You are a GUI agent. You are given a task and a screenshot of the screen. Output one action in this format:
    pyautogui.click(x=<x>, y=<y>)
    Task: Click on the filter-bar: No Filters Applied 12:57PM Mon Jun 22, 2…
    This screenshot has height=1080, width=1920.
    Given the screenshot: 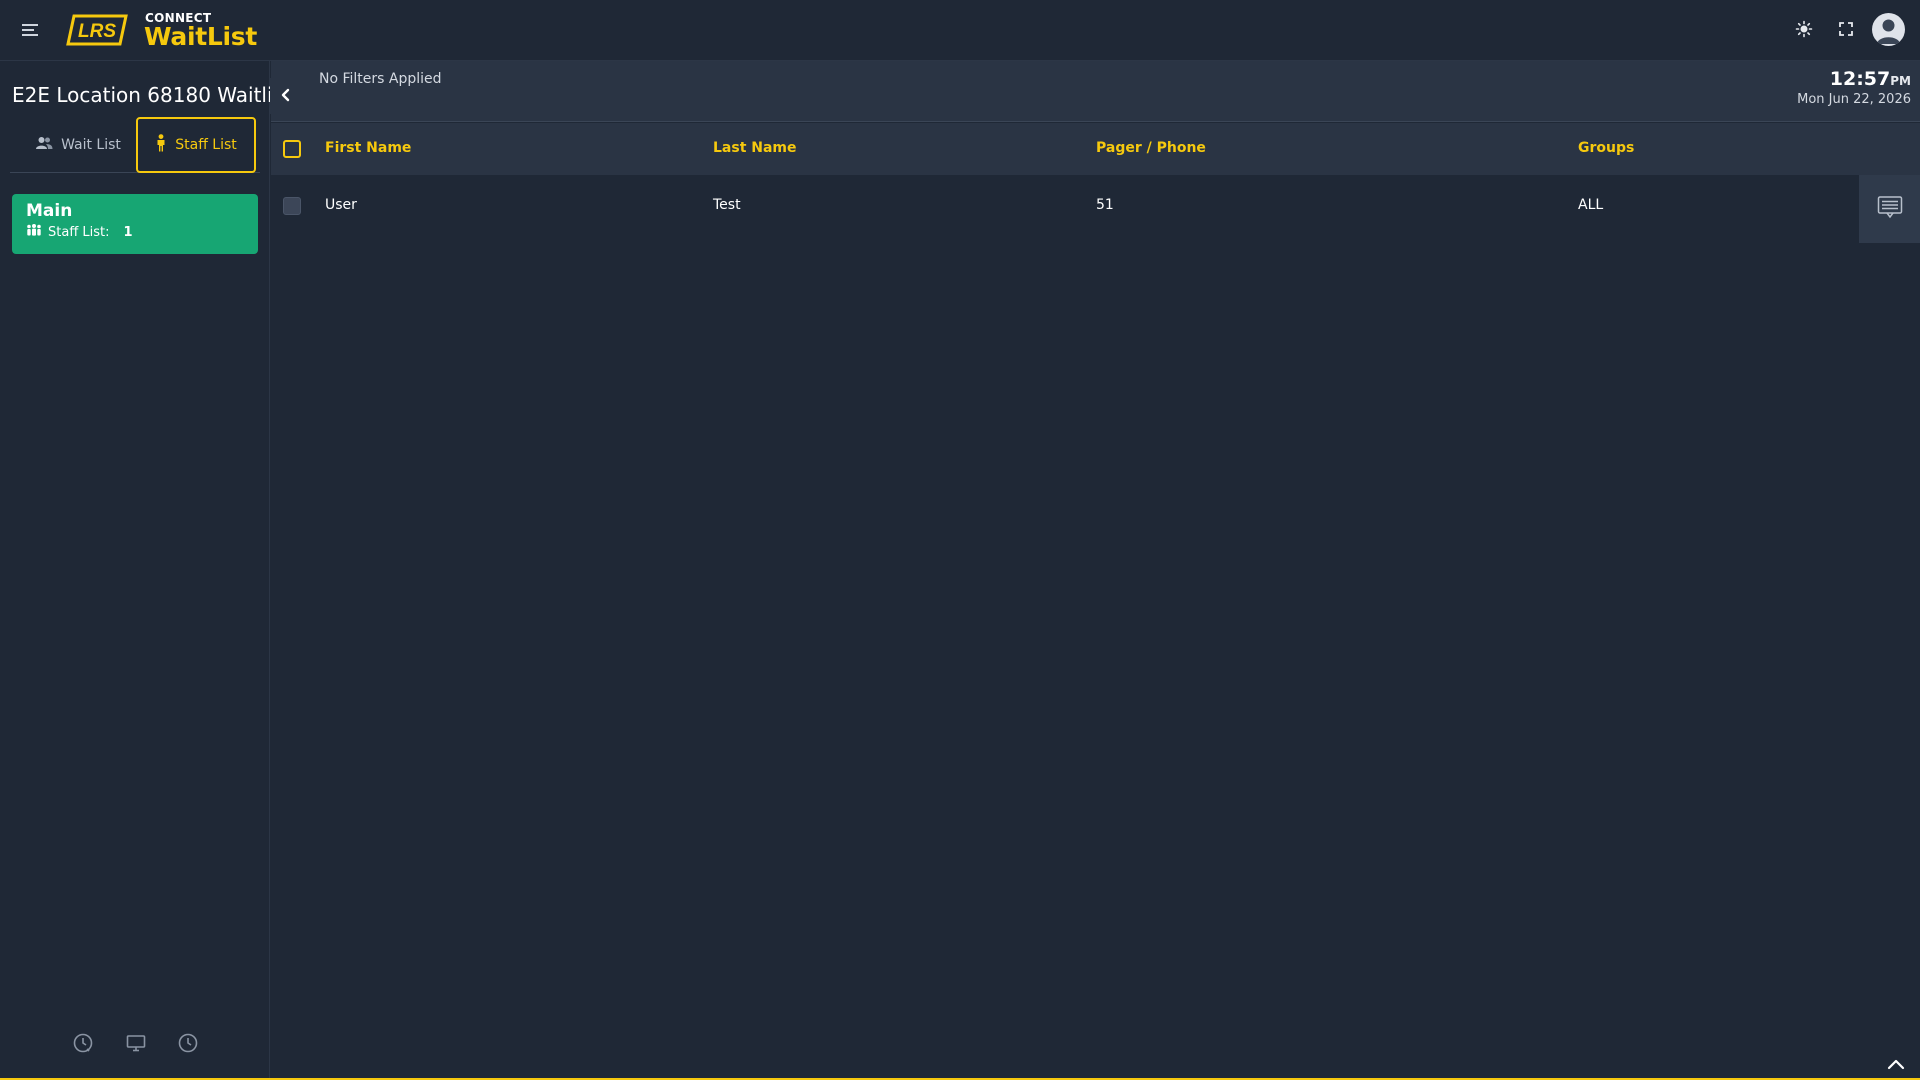 What is the action you would take?
    pyautogui.click(x=1095, y=91)
    